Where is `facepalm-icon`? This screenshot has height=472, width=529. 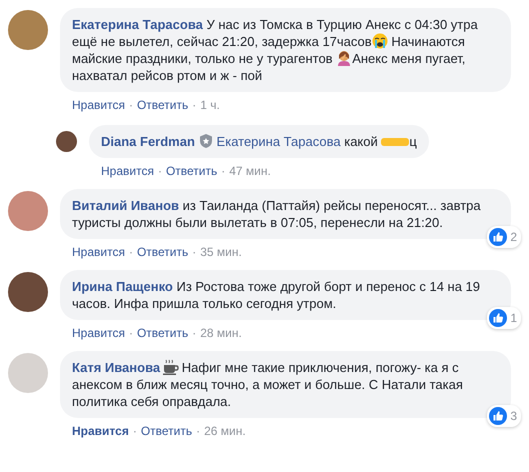 facepalm-icon is located at coordinates (344, 58).